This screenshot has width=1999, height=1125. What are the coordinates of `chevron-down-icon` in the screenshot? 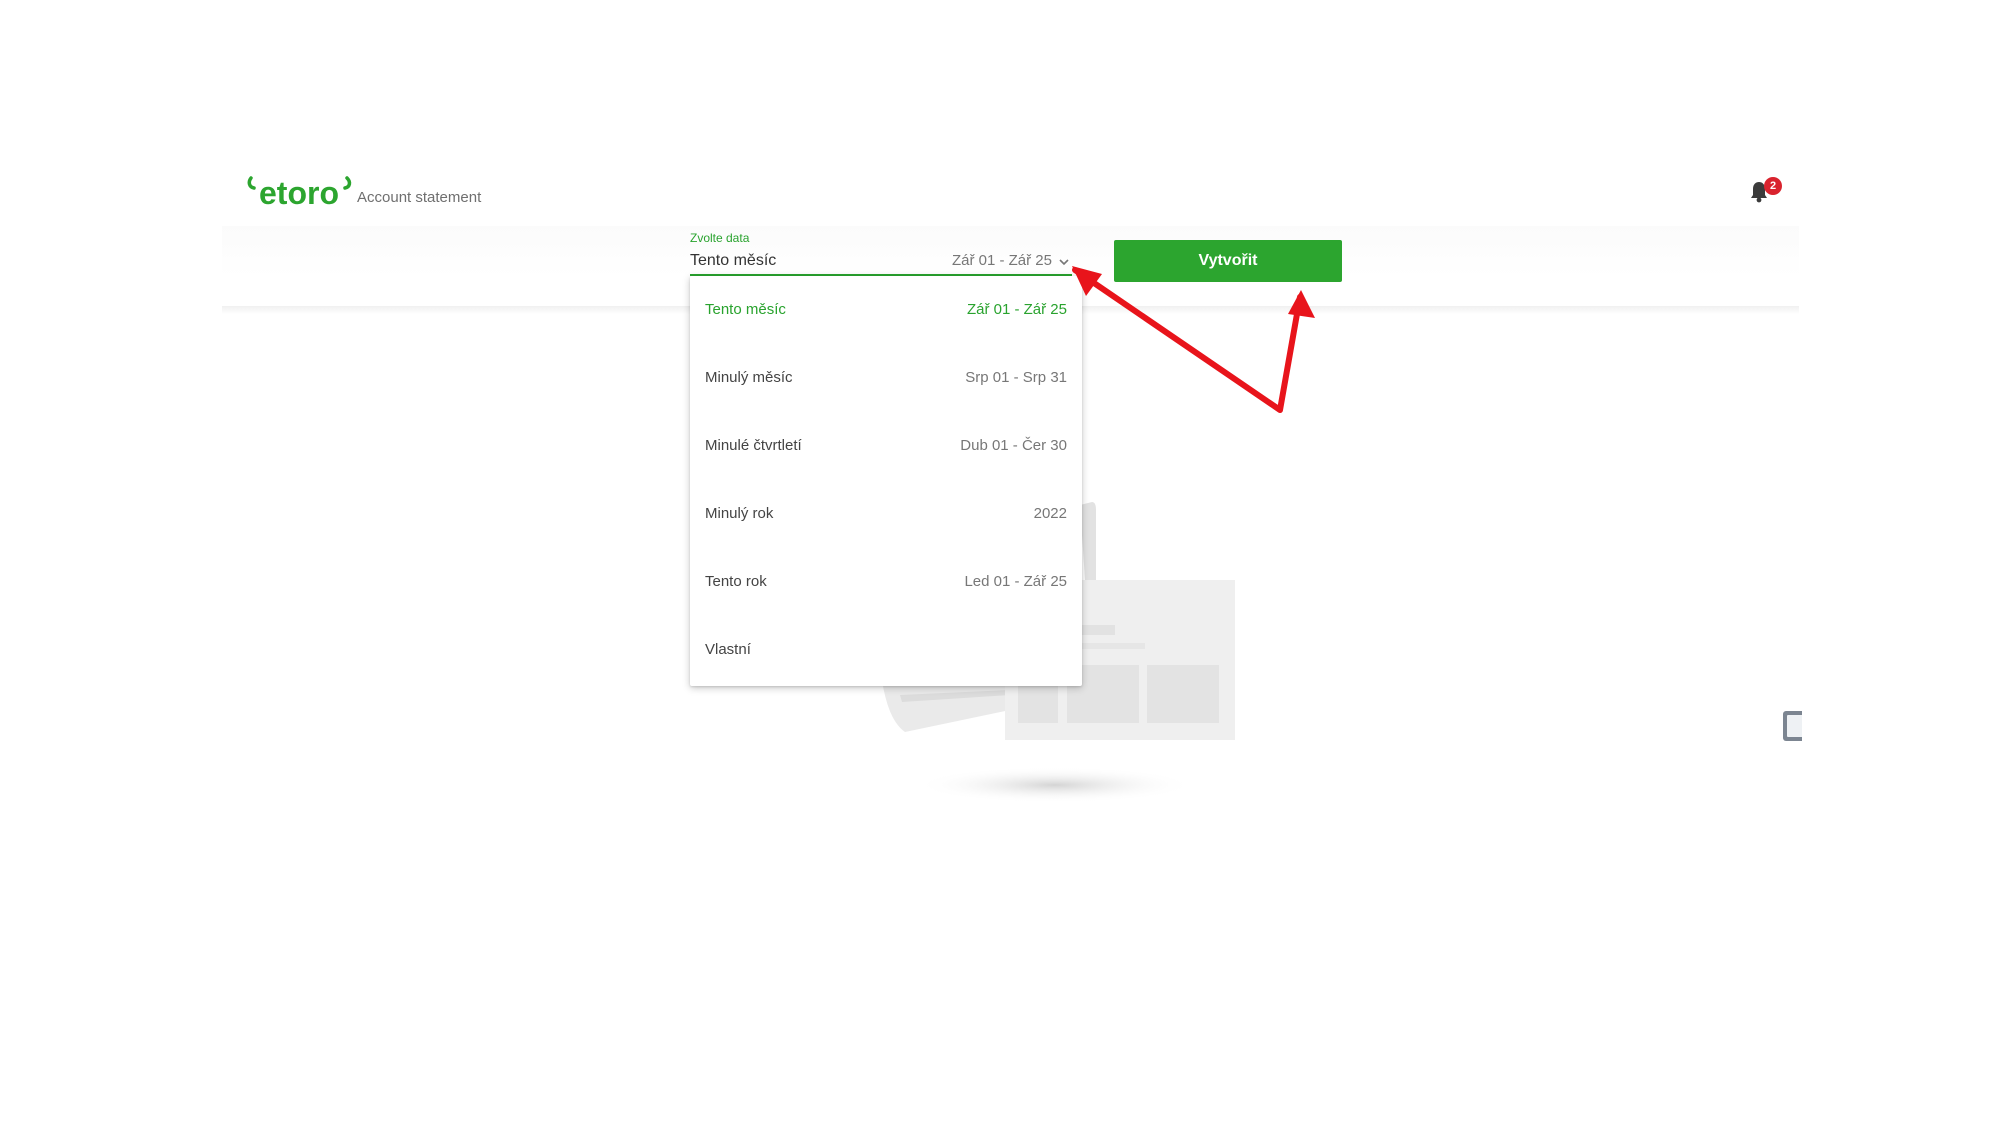 It's located at (1064, 262).